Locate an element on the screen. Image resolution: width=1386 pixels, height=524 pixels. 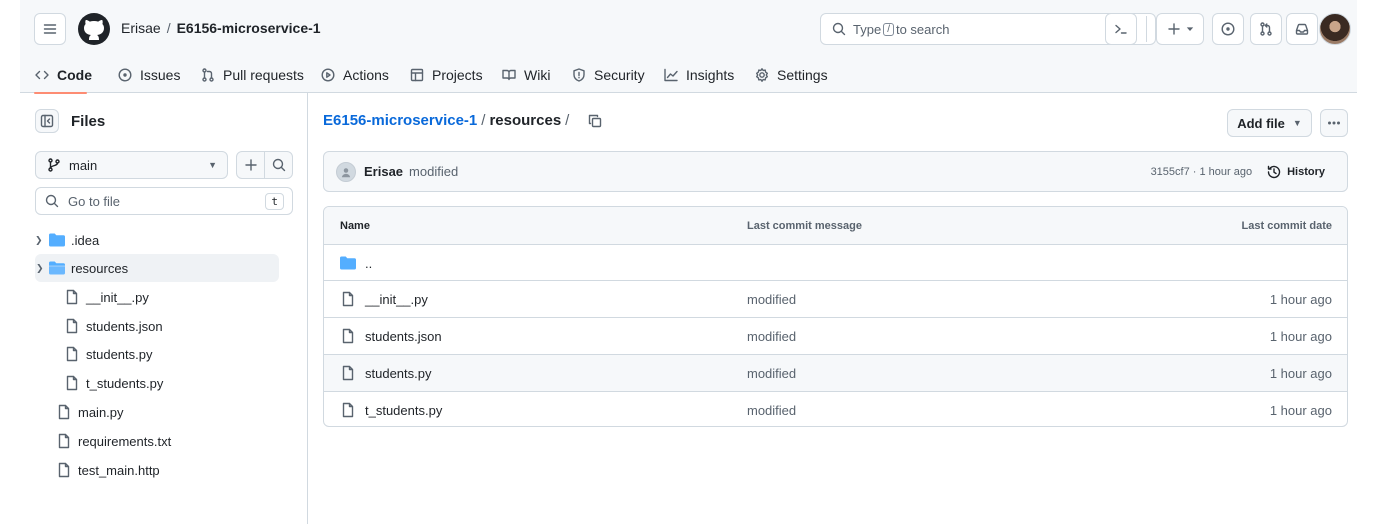
add-file-sidebar-button is located at coordinates (251, 165).